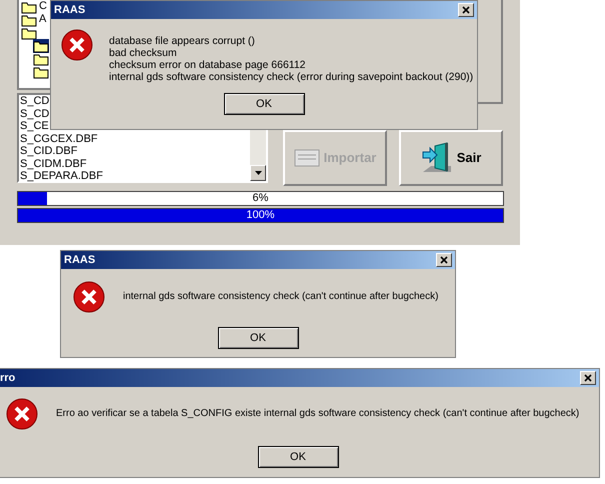 This screenshot has height=484, width=605. What do you see at coordinates (53, 164) in the screenshot?
I see `file-list-item: S_CIDM.DBF` at bounding box center [53, 164].